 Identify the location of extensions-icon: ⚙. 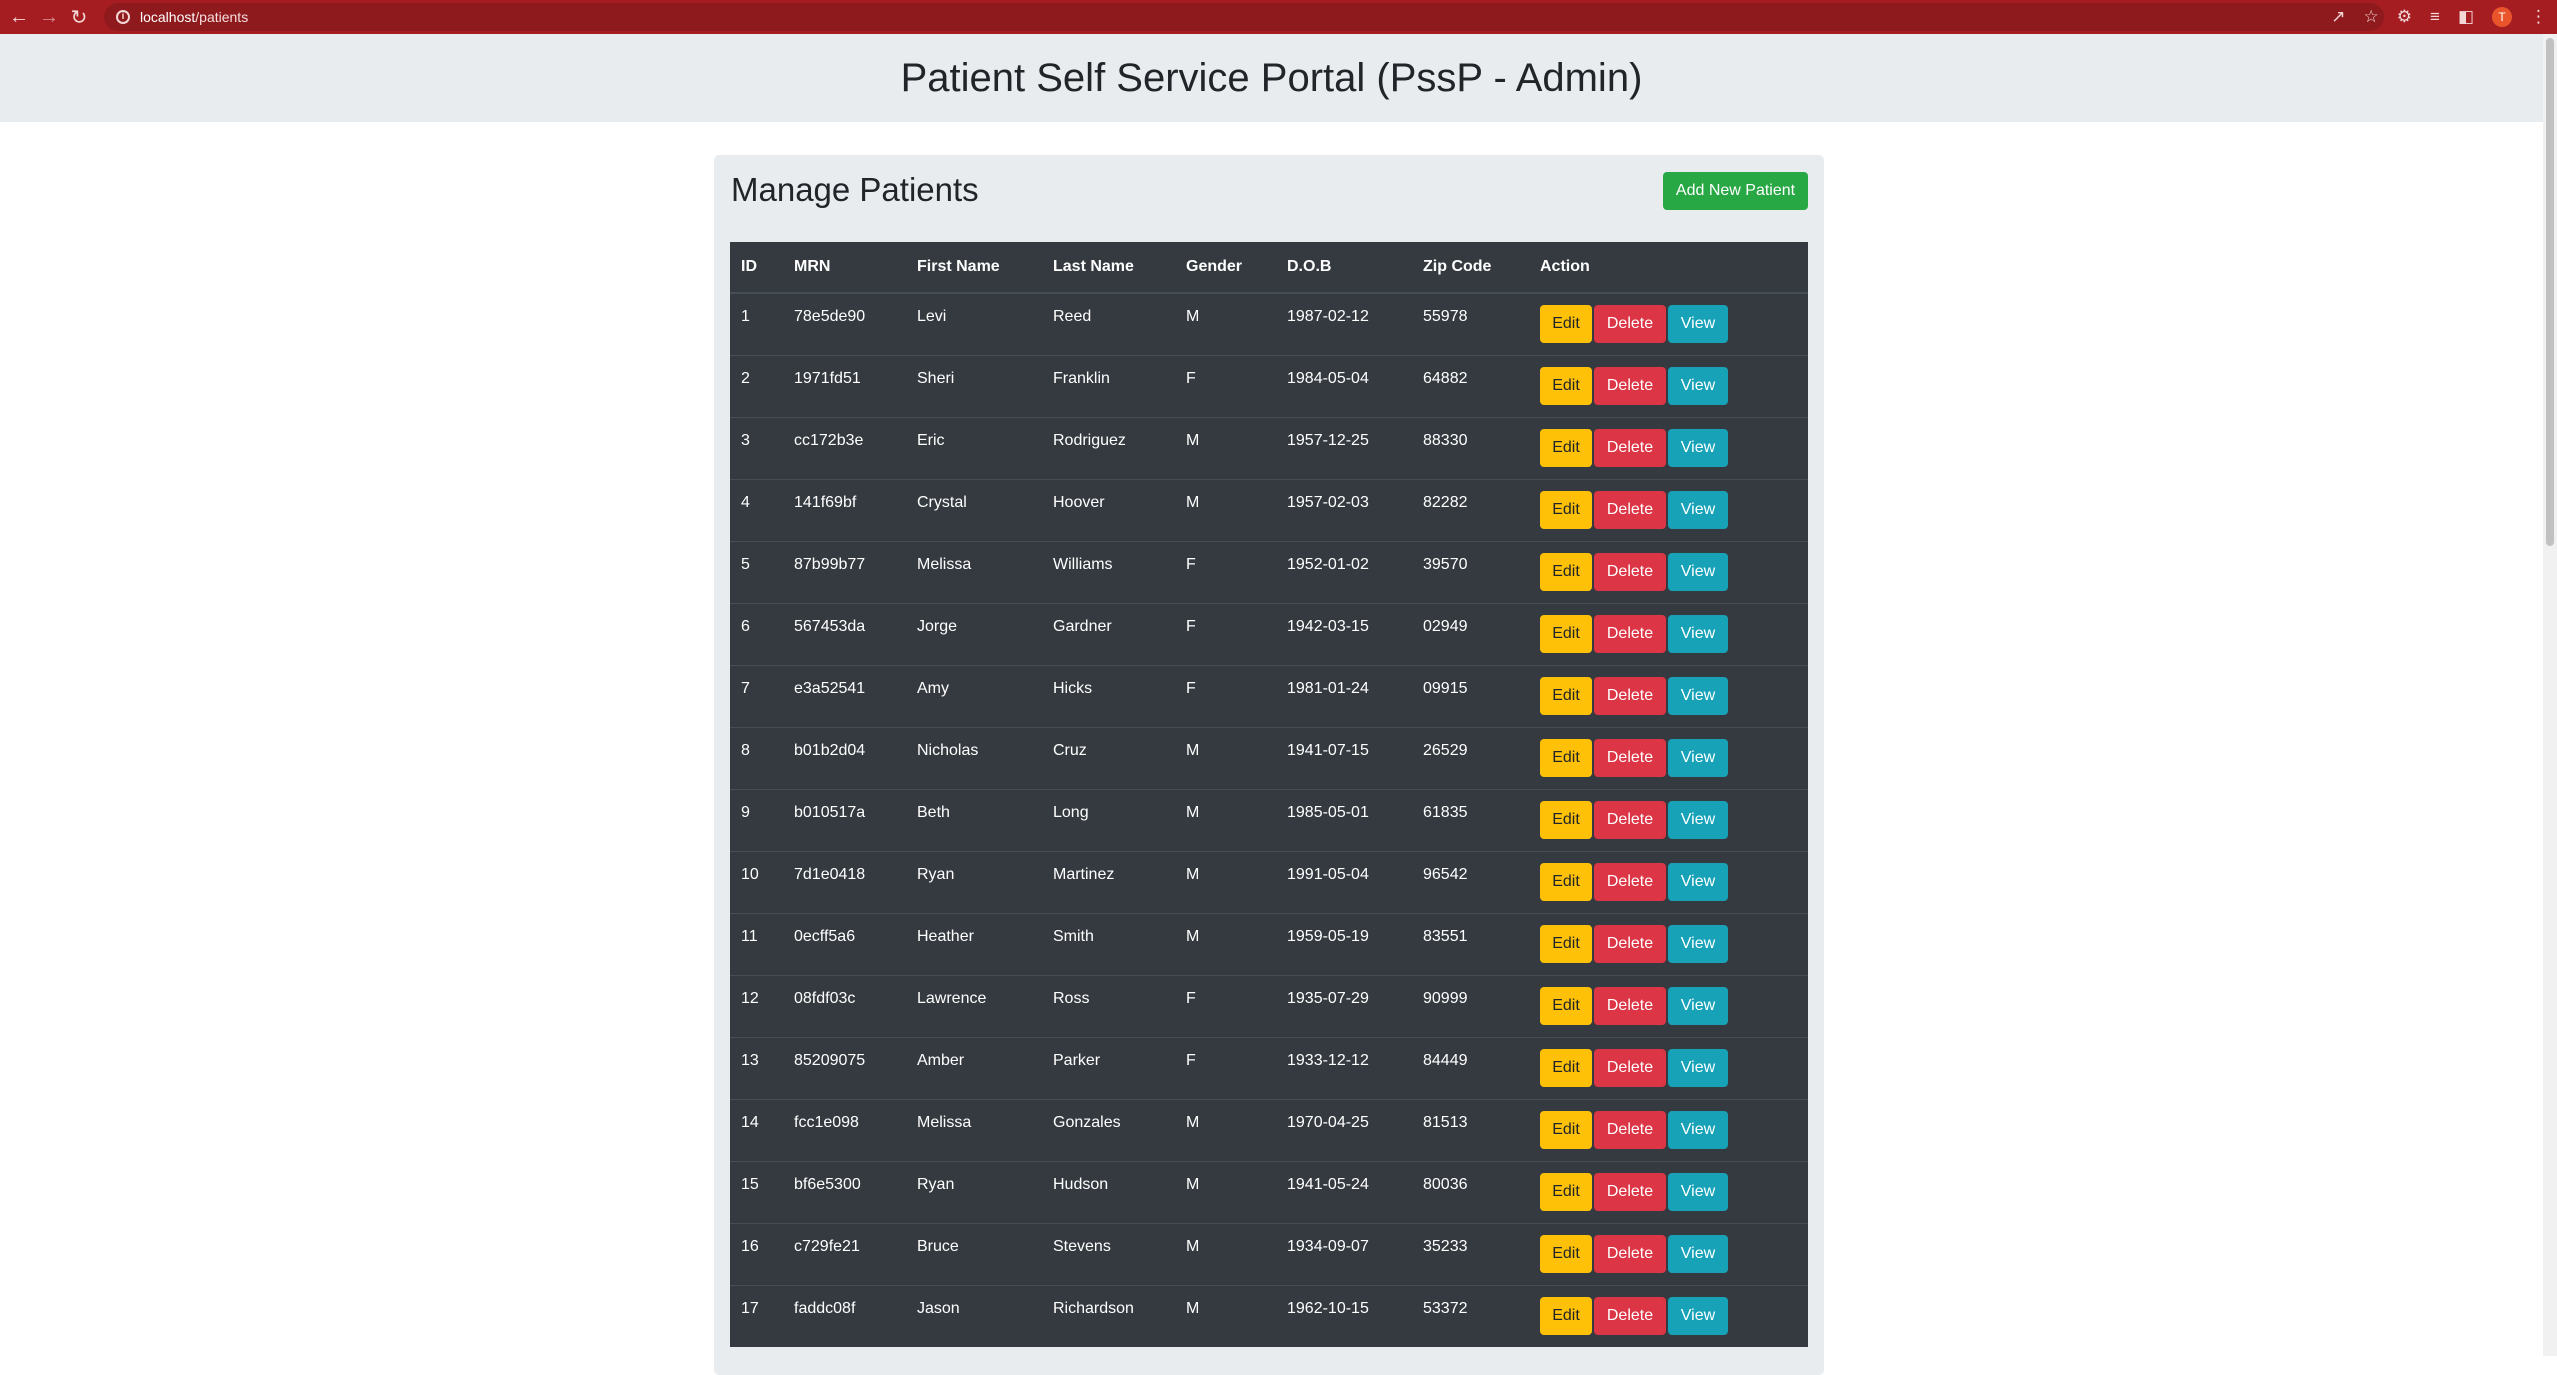
(2404, 17).